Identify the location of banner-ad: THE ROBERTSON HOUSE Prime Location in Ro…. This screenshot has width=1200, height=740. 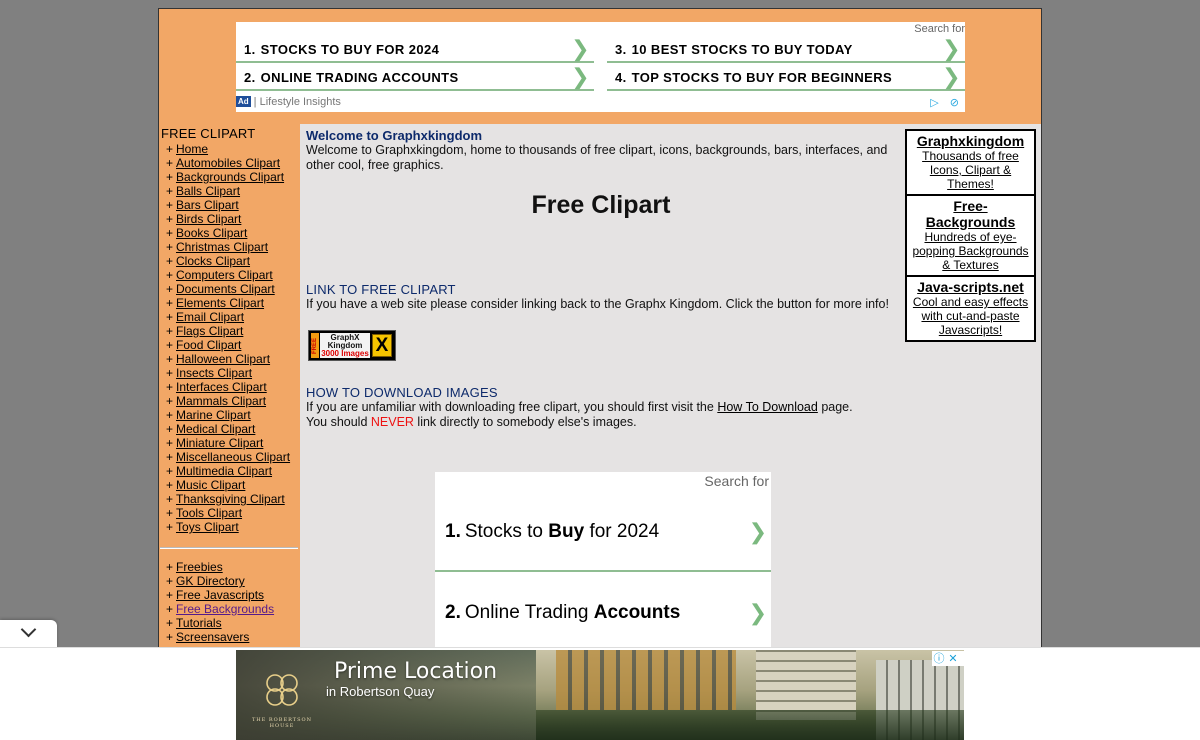
(600, 695).